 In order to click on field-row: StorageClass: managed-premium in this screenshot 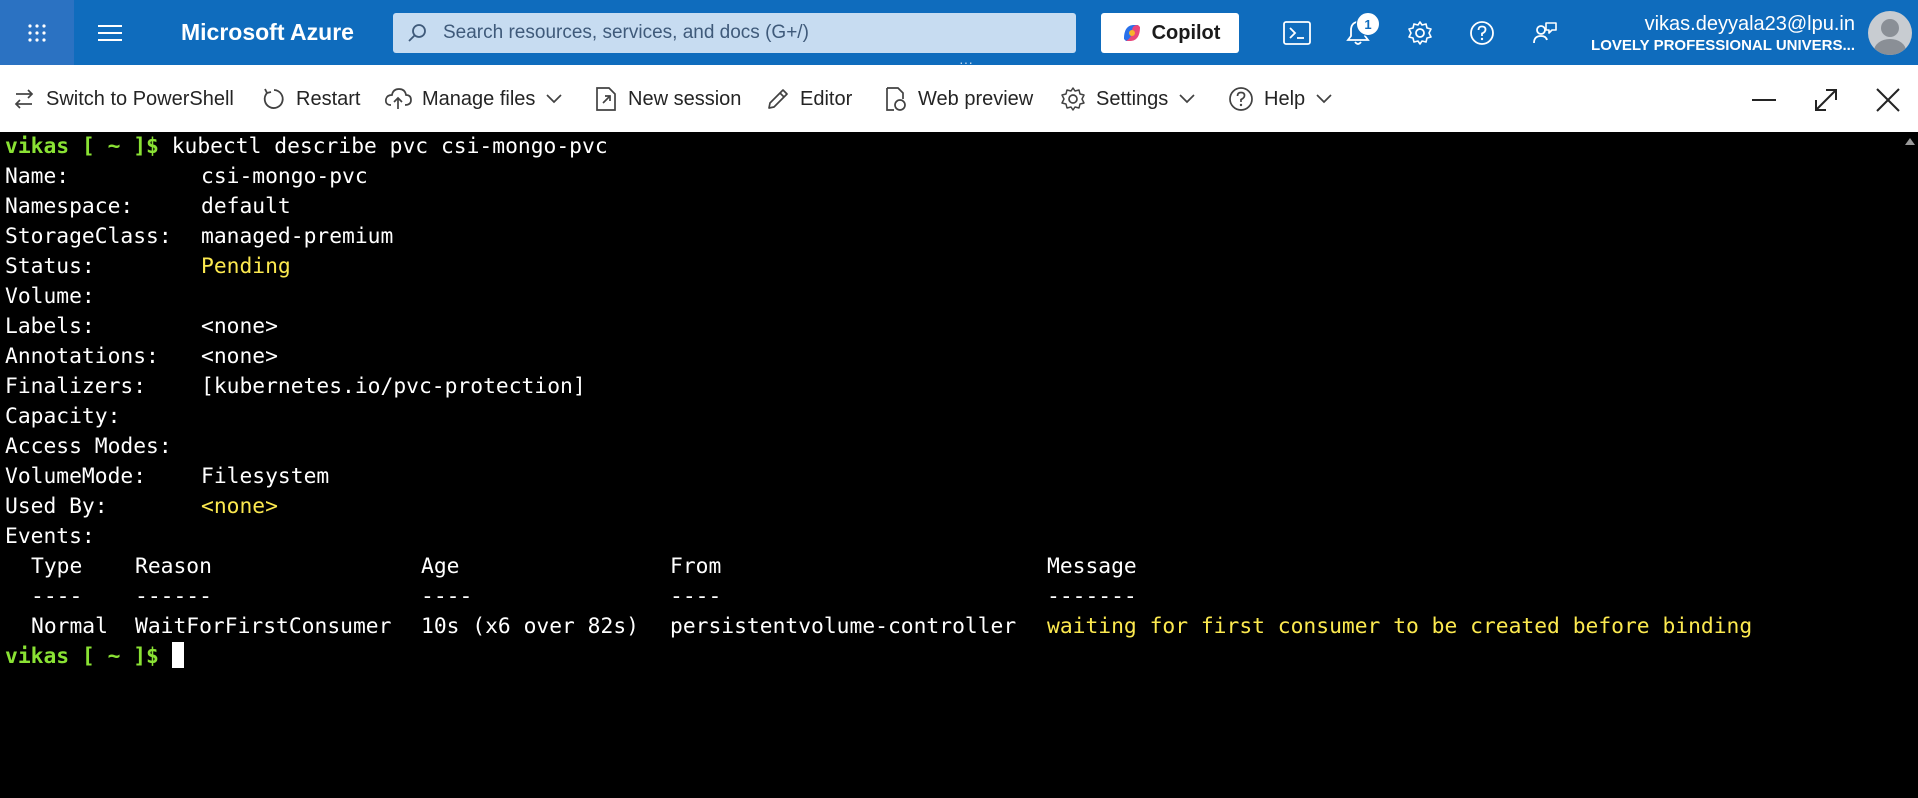, I will do `click(199, 237)`.